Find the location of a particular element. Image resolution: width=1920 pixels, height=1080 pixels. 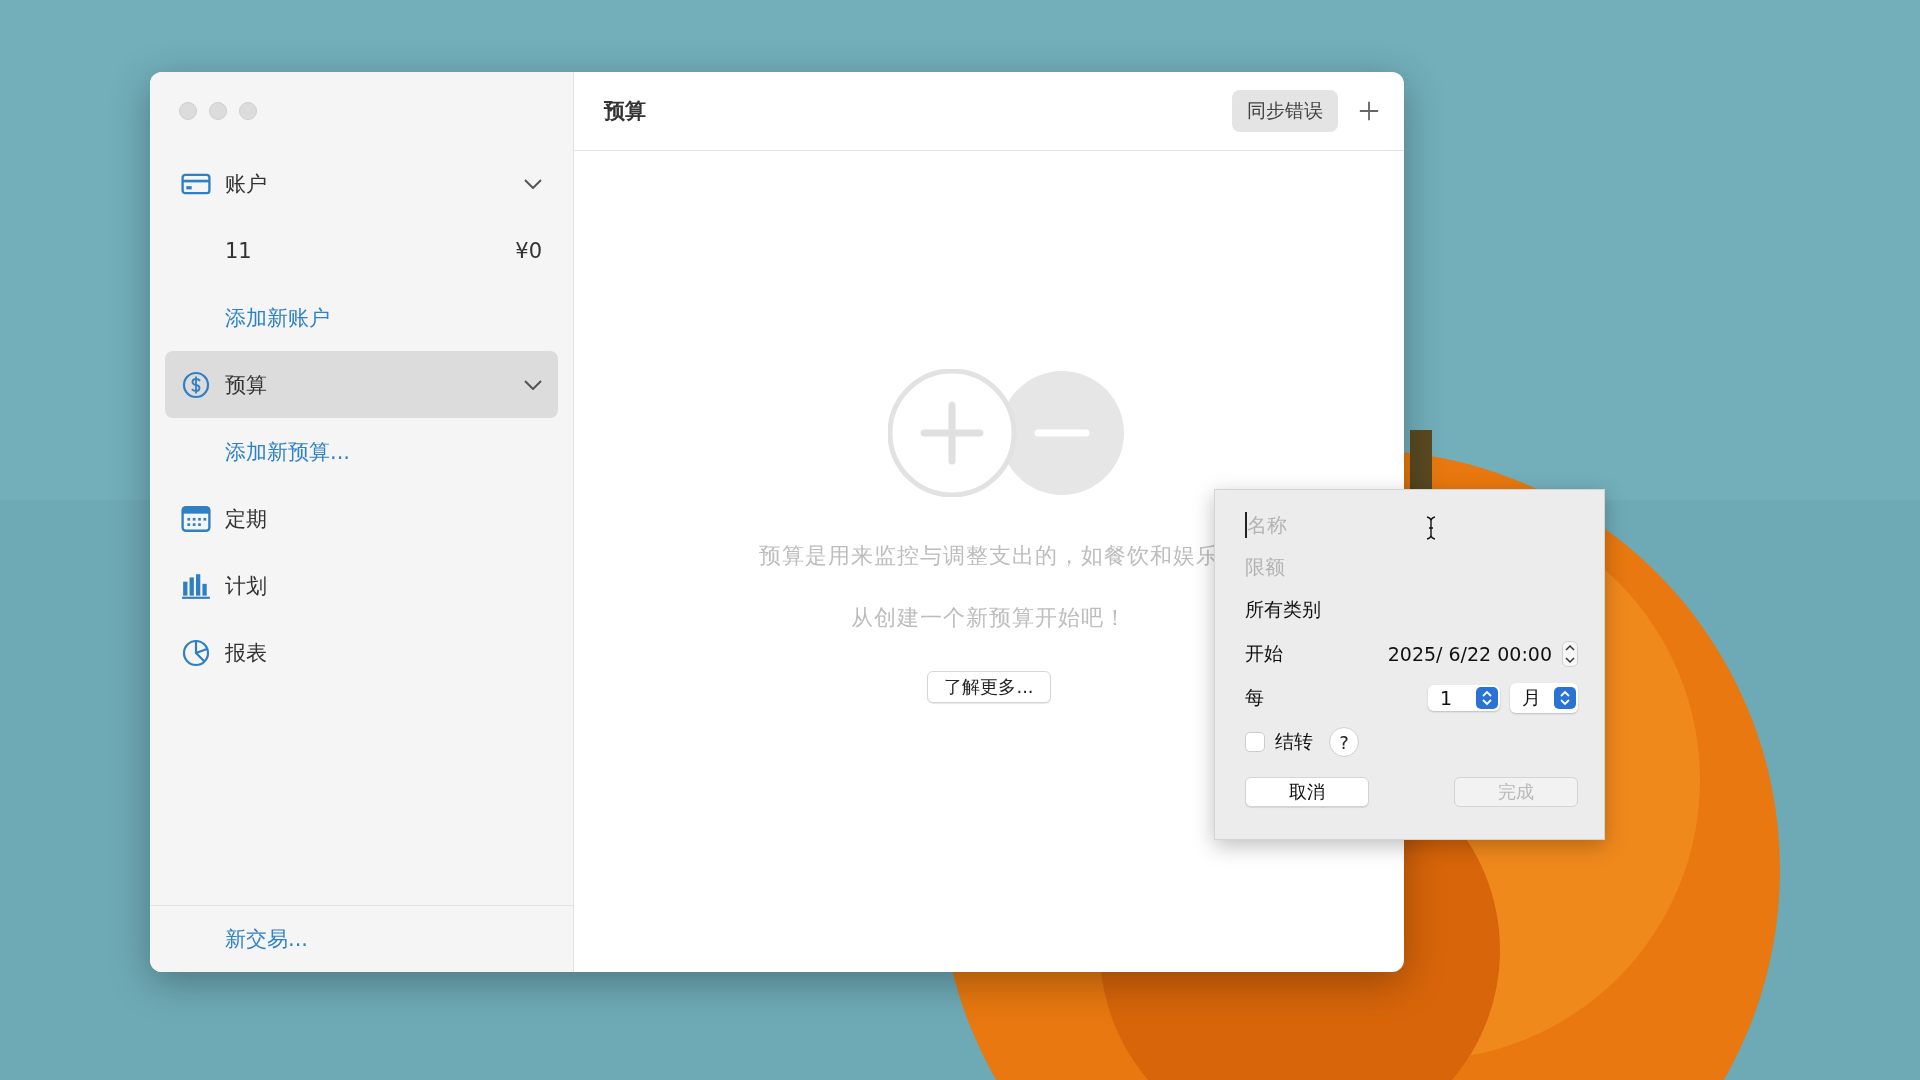

account-row: 11 ¥0 is located at coordinates (361, 250).